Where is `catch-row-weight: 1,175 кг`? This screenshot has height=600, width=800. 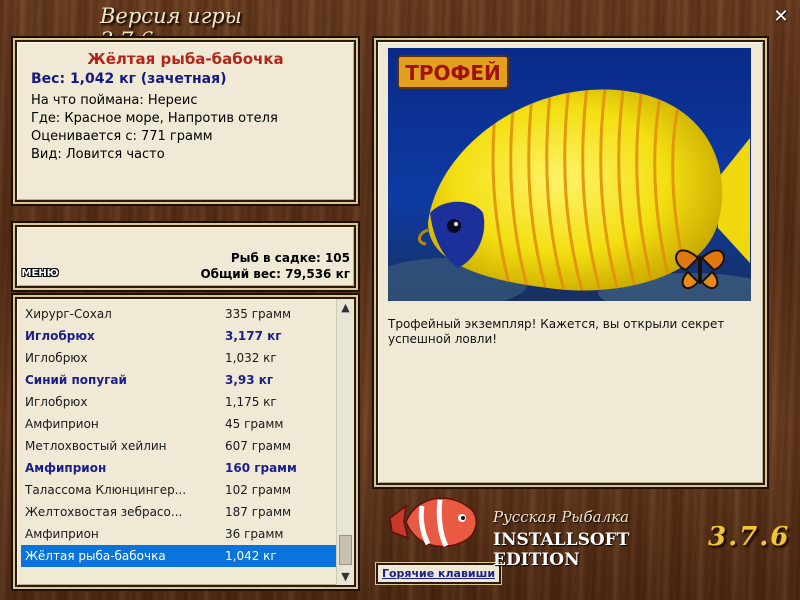 catch-row-weight: 1,175 кг is located at coordinates (251, 402).